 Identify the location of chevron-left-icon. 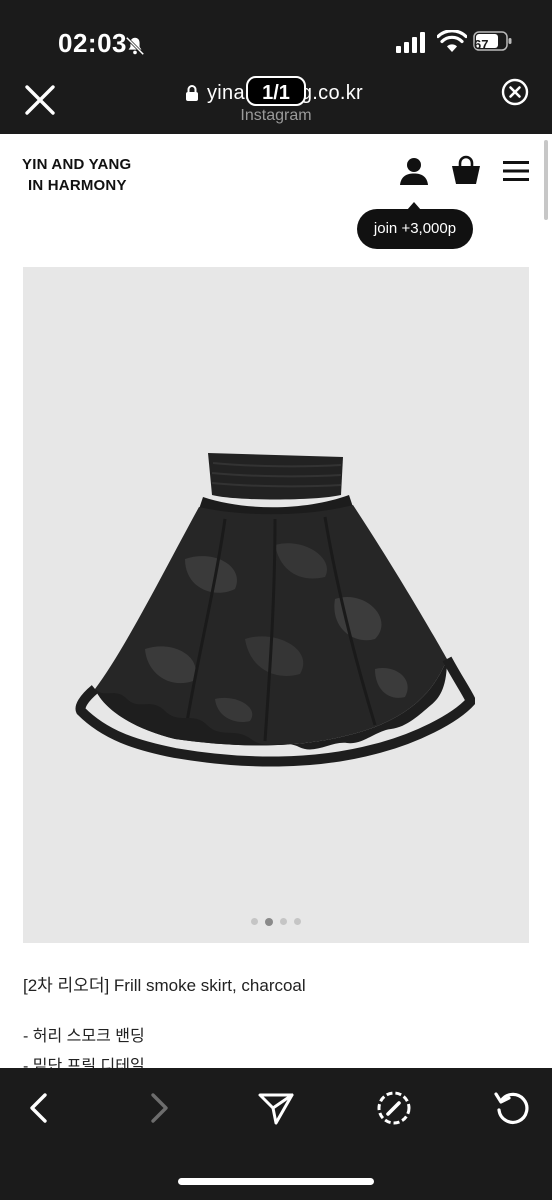
(40, 1108).